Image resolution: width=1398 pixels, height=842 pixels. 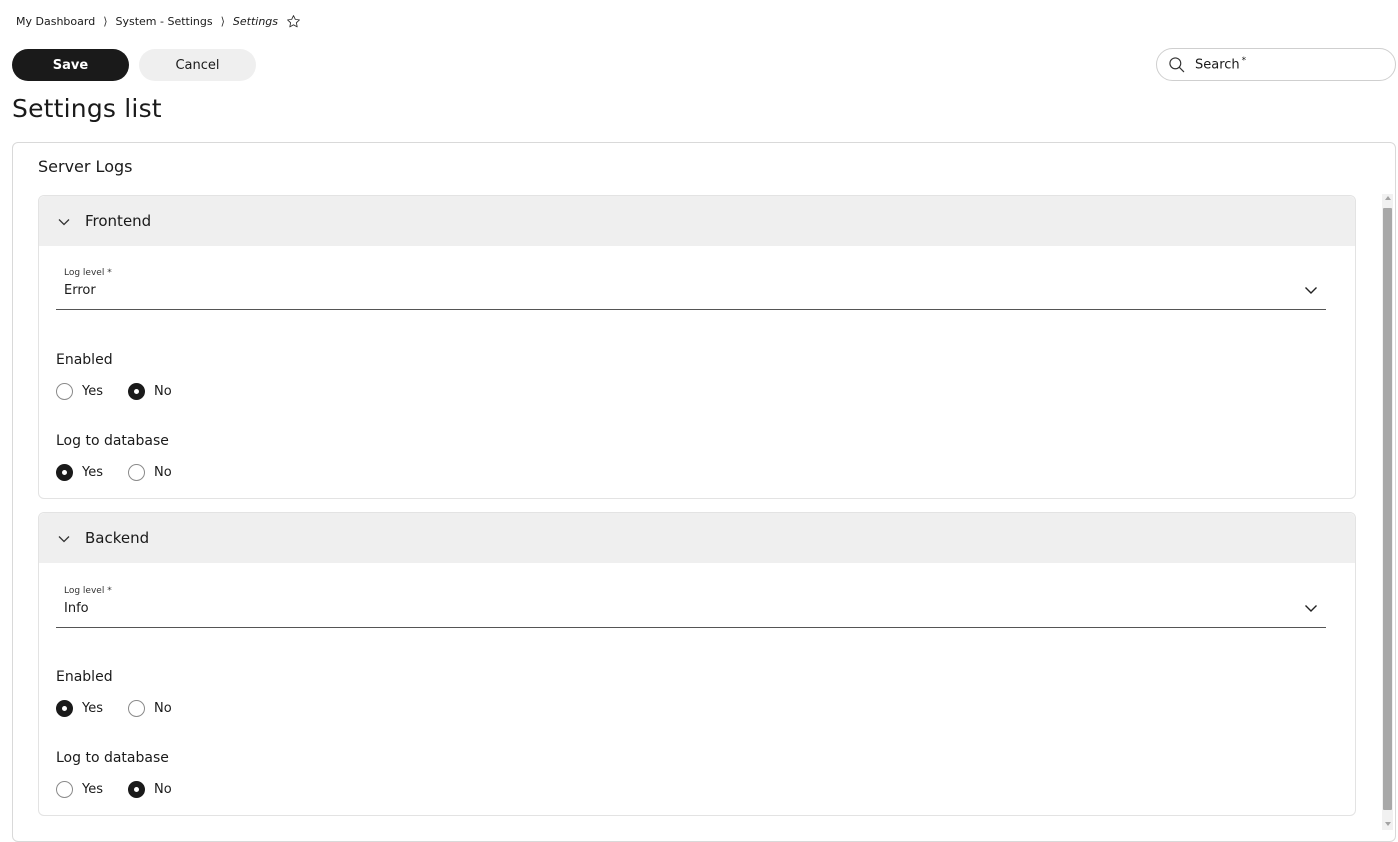 What do you see at coordinates (163, 21) in the screenshot?
I see `breadcrumb-item-system-settings: System - Settings` at bounding box center [163, 21].